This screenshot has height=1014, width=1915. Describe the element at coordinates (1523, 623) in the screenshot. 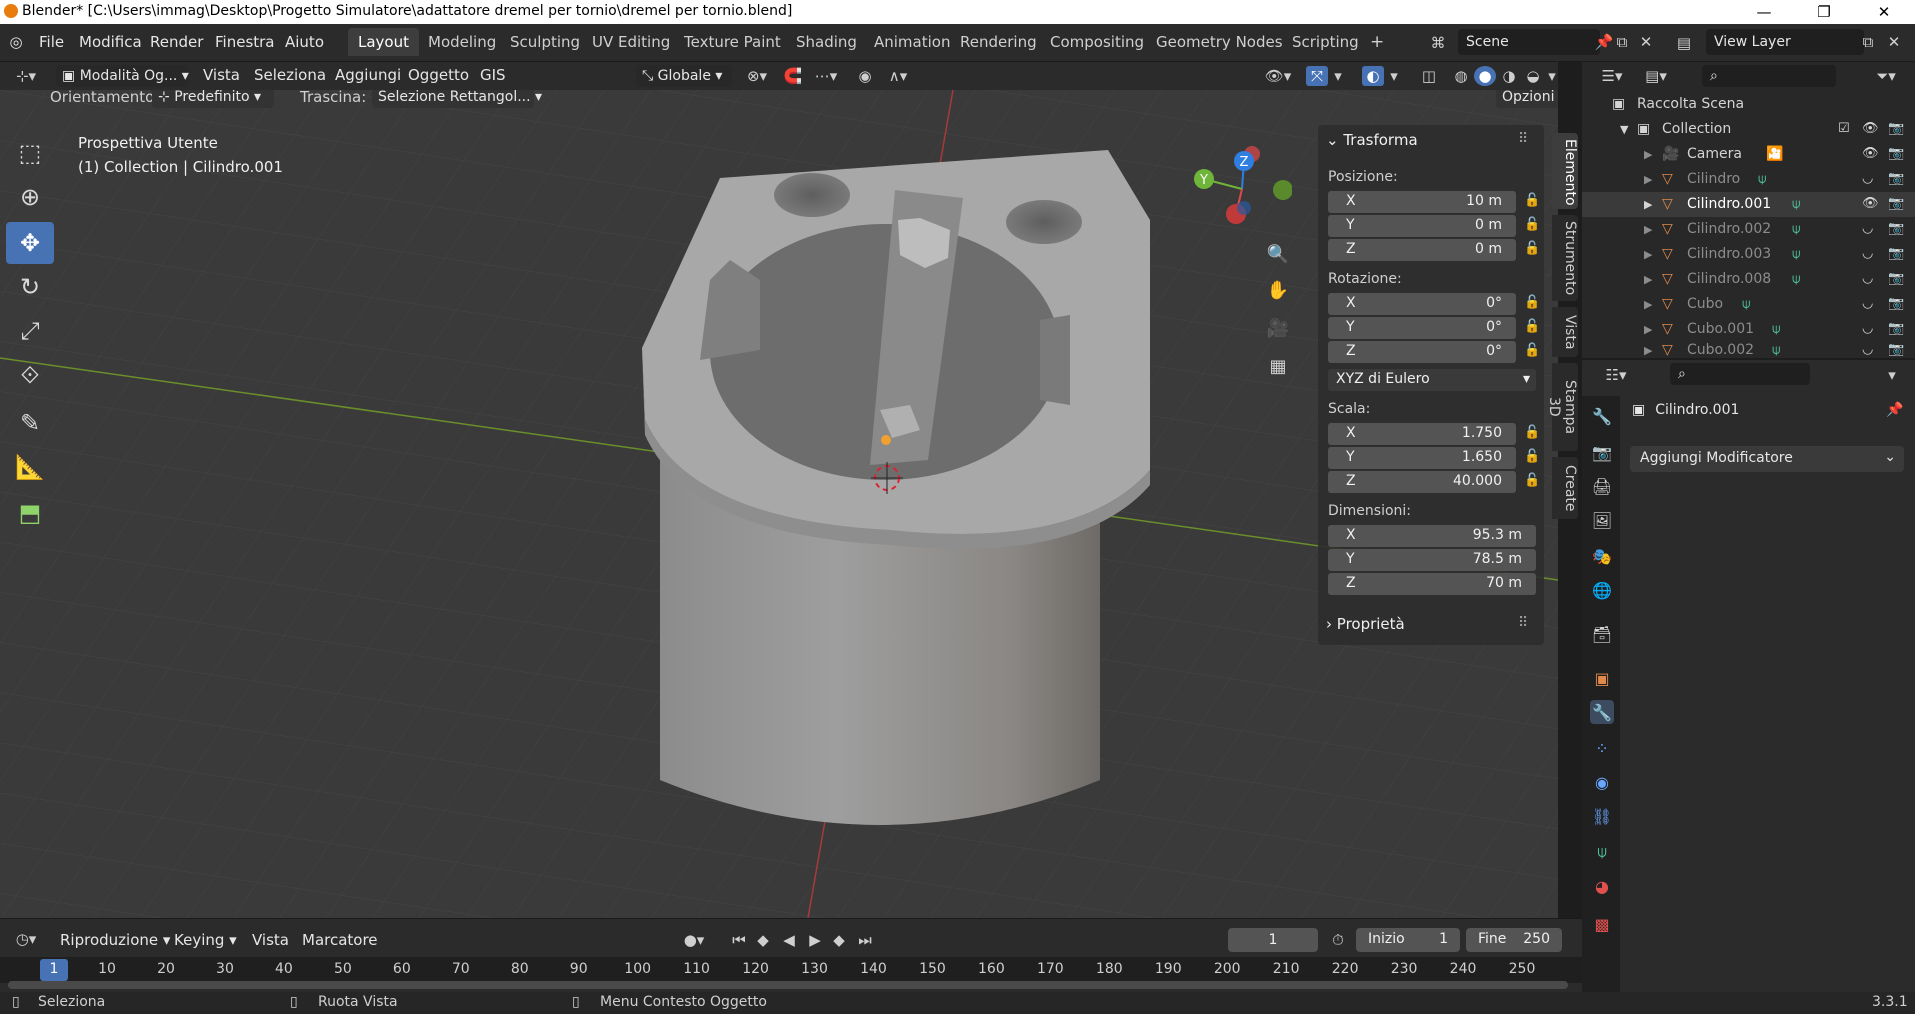

I see `drag-handle-icon: ⠿` at that location.